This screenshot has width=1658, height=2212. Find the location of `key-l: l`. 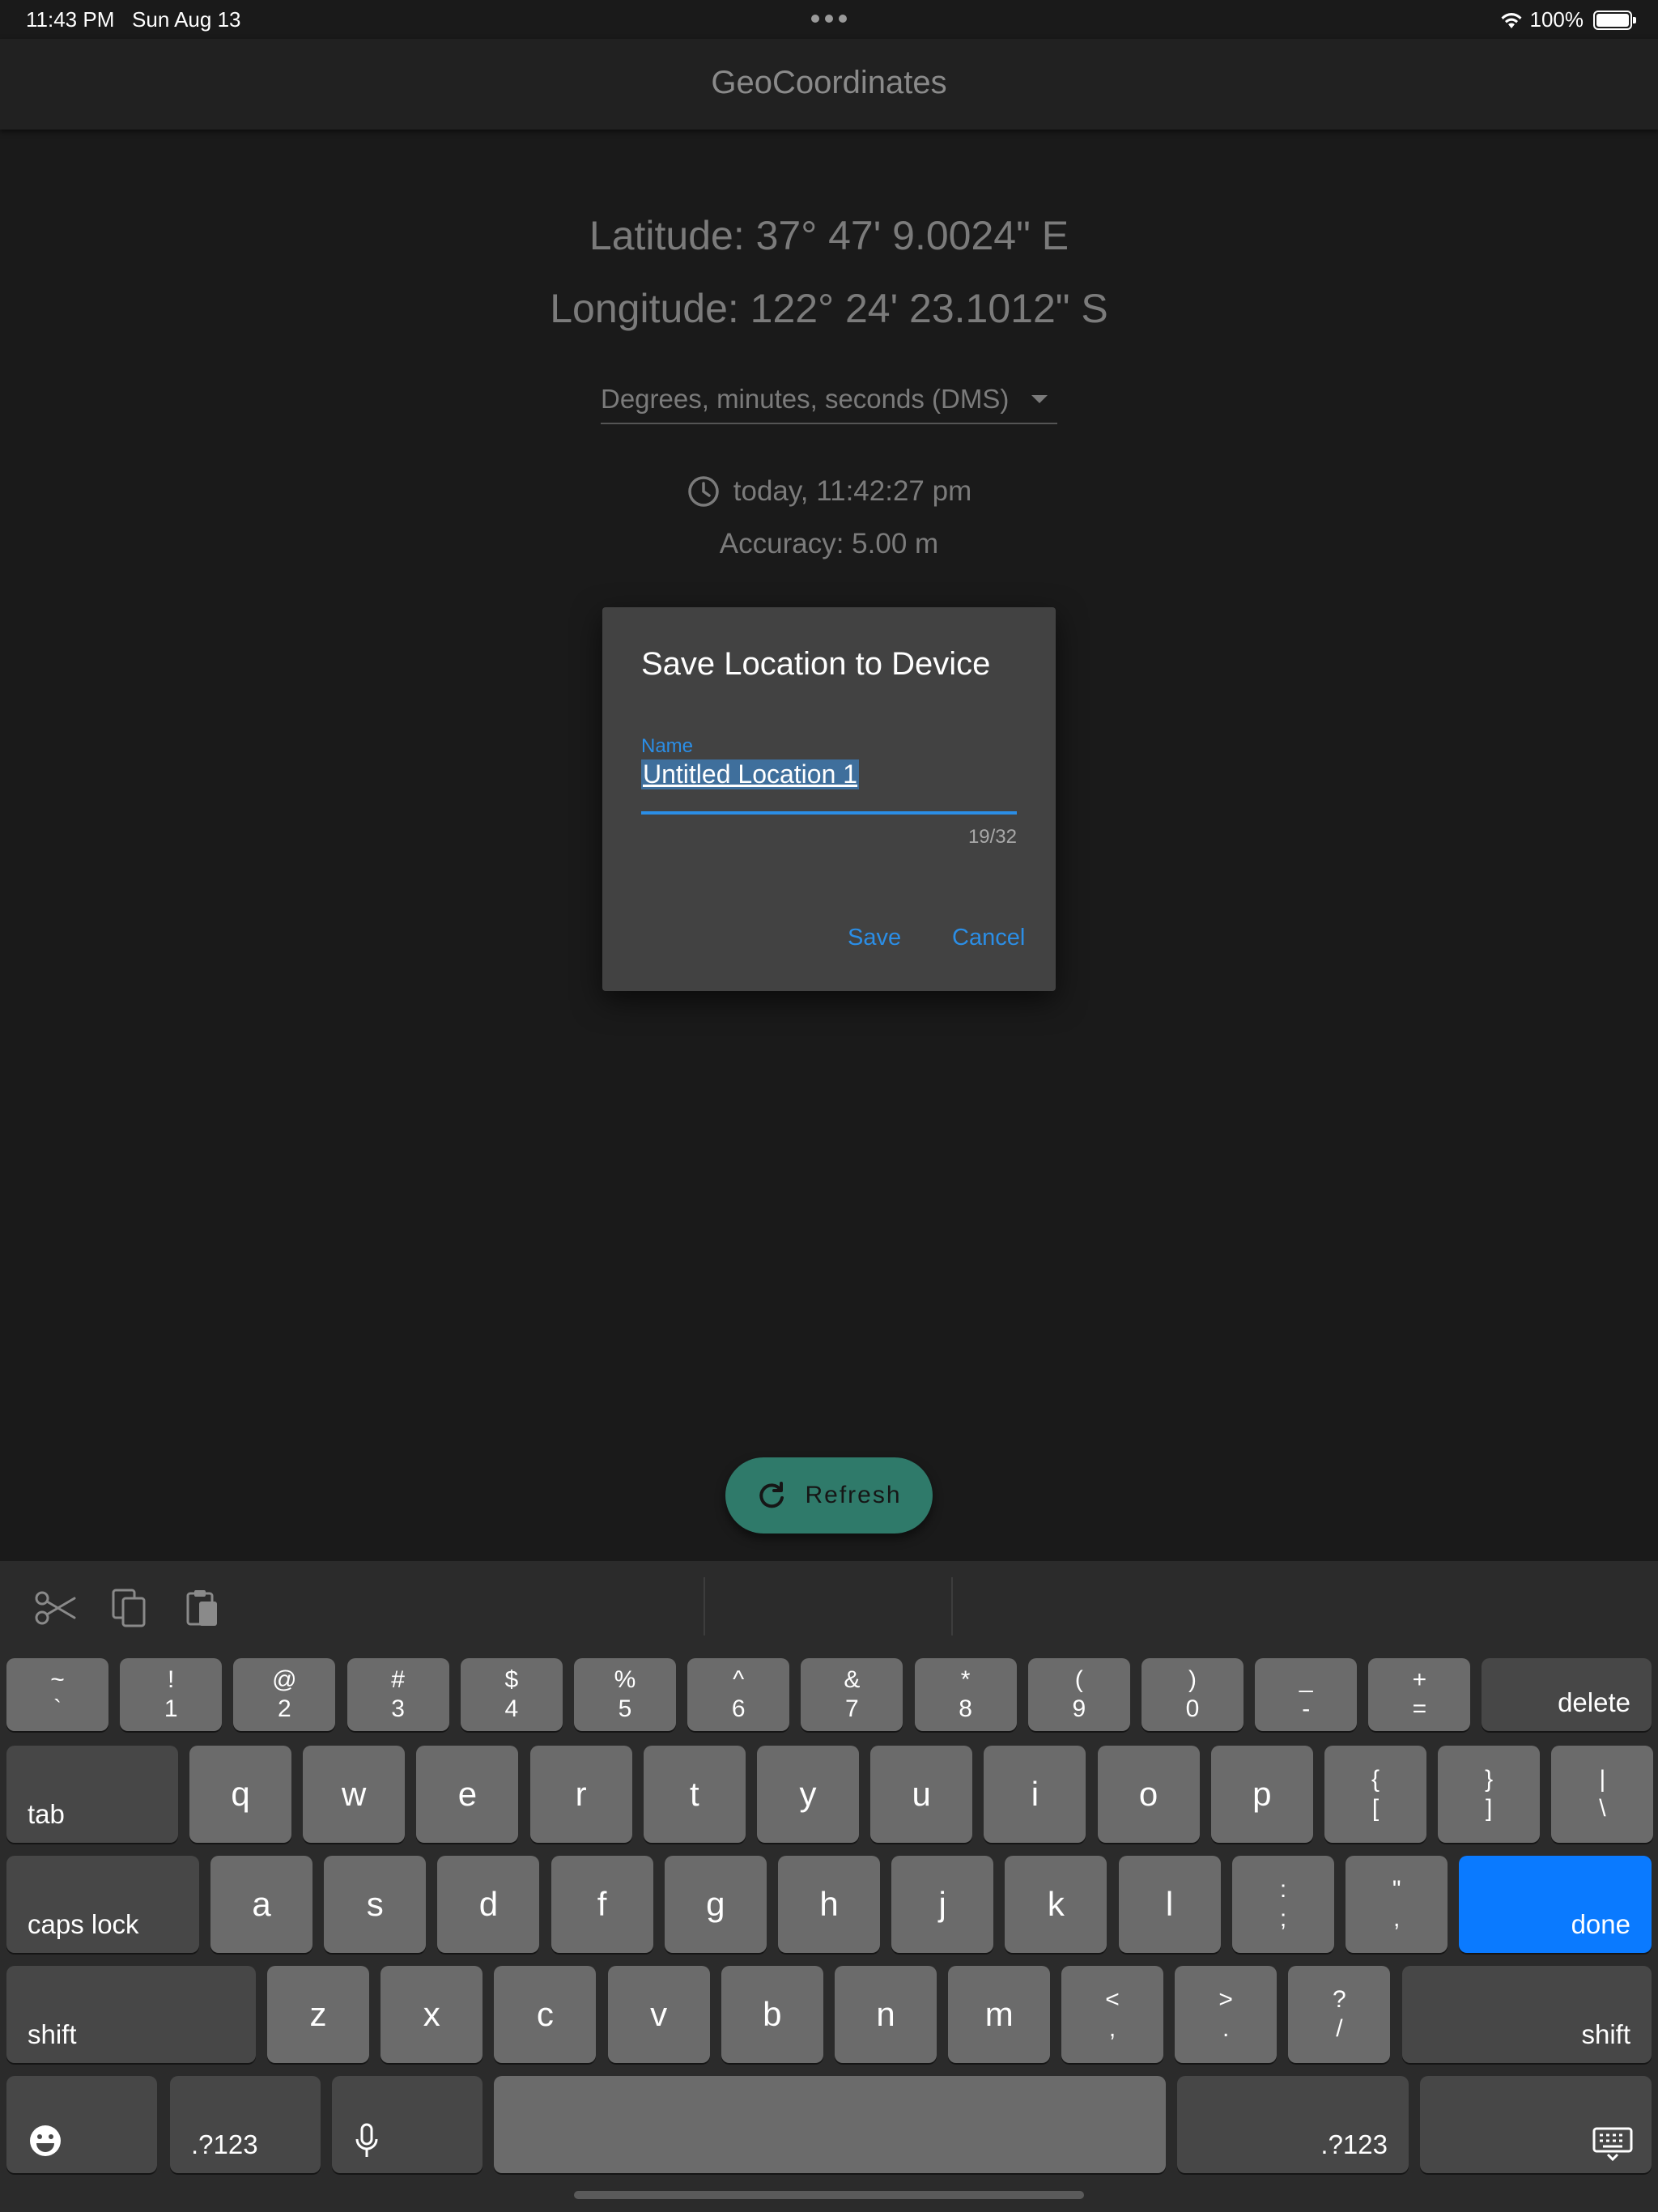

key-l: l is located at coordinates (1169, 1905).